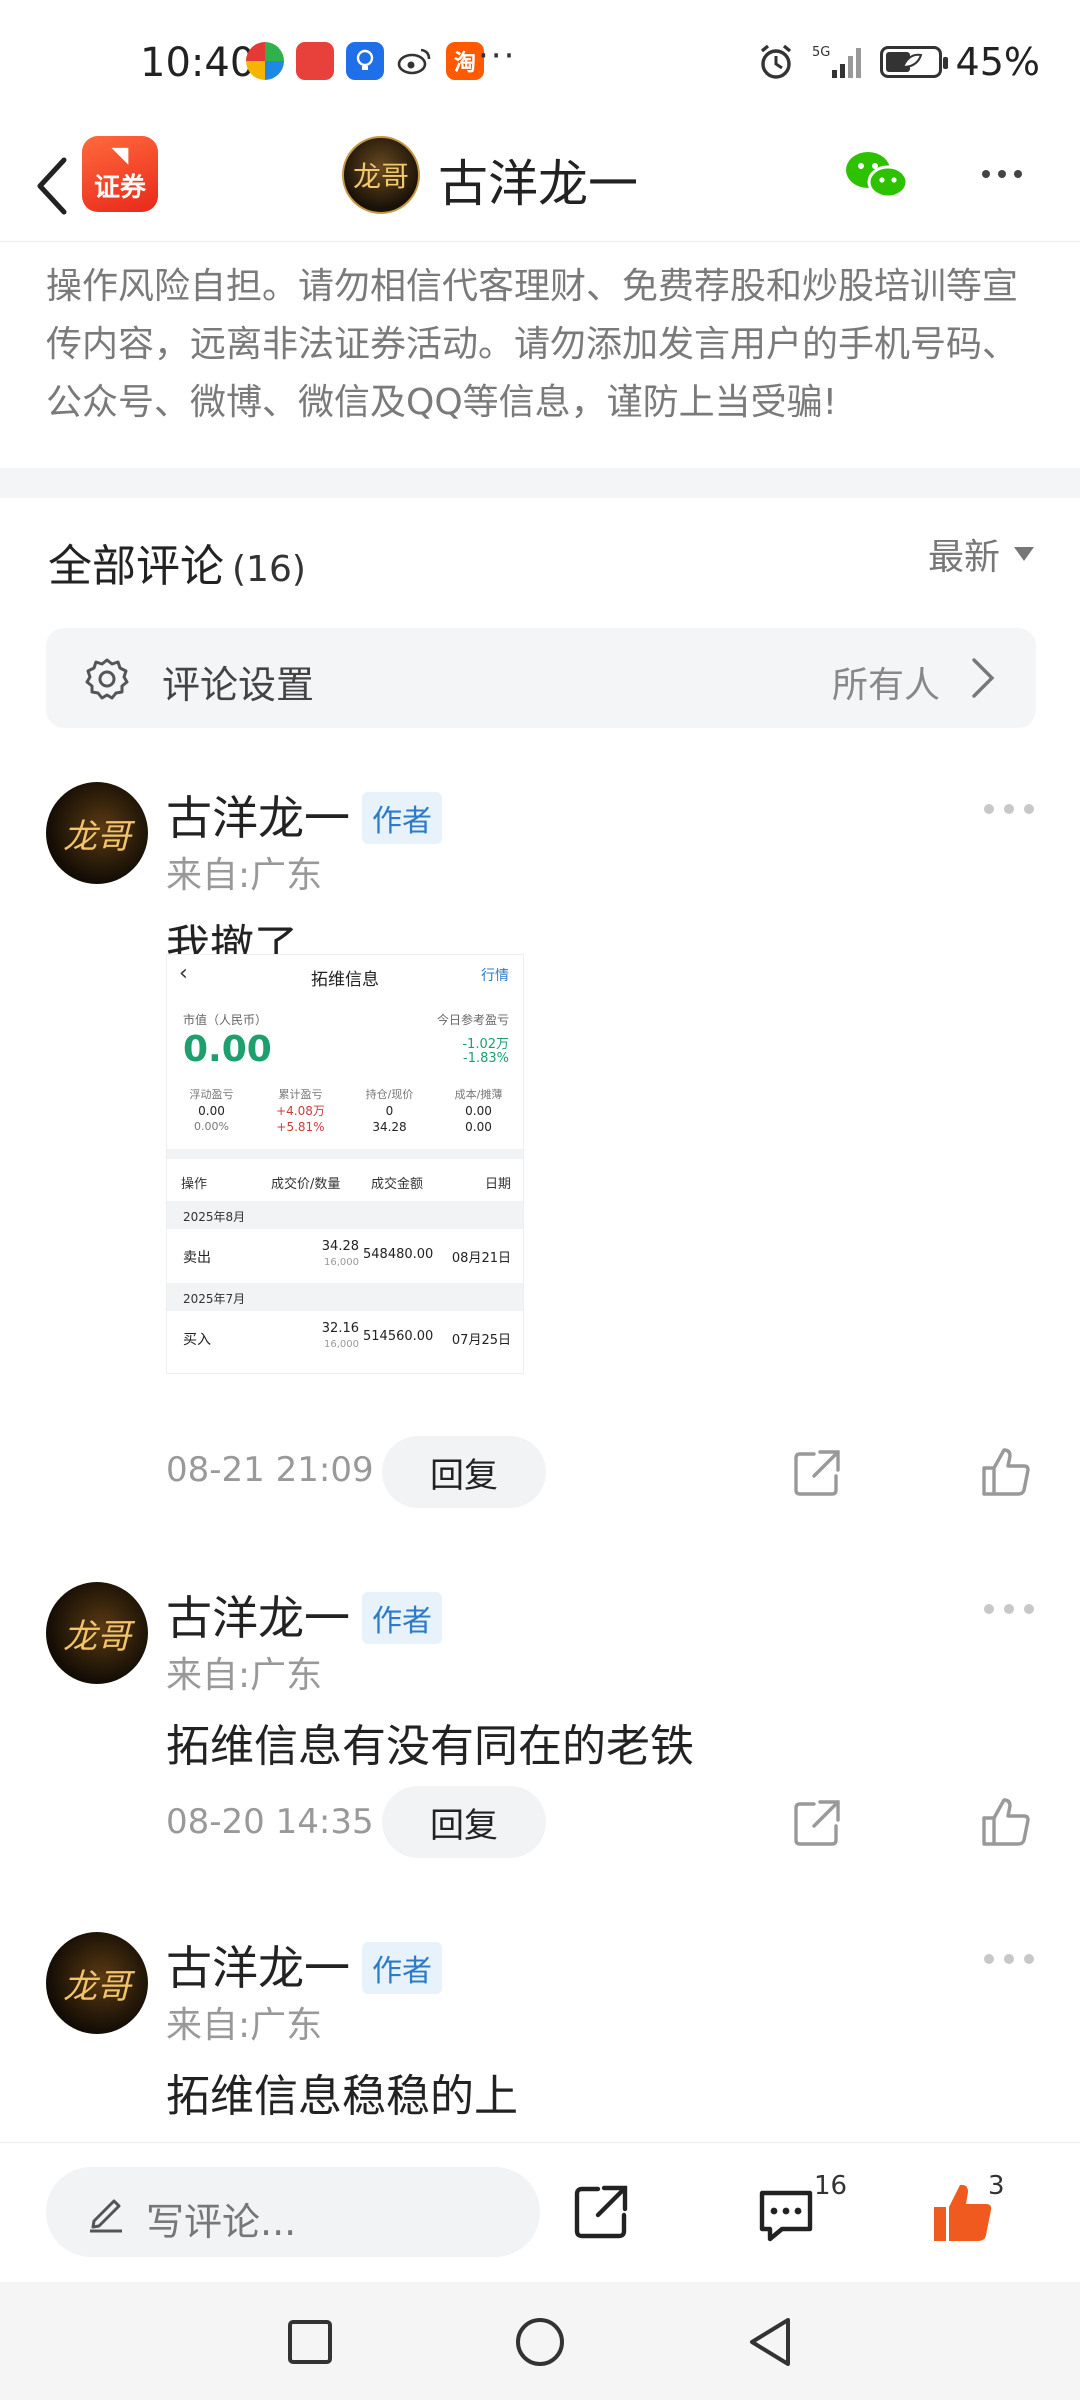 This screenshot has height=2400, width=1080. Describe the element at coordinates (877, 176) in the screenshot. I see `wechat-share-button` at that location.